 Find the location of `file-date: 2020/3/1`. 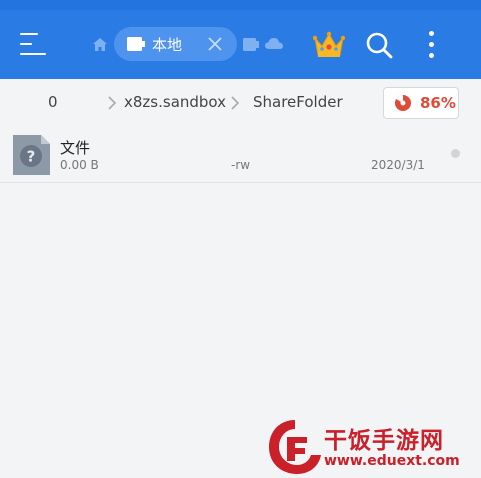

file-date: 2020/3/1 is located at coordinates (398, 165).